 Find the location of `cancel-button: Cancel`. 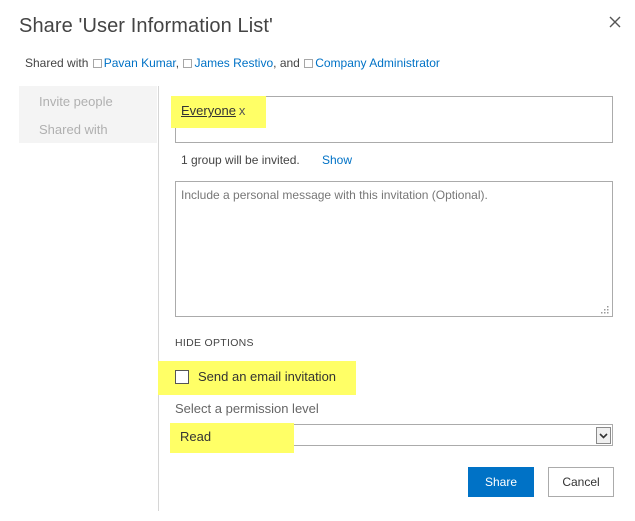

cancel-button: Cancel is located at coordinates (581, 482).